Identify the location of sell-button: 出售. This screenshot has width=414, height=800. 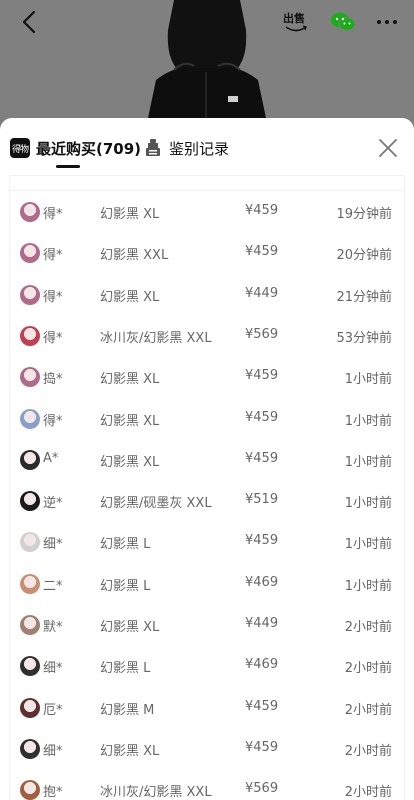
(296, 22).